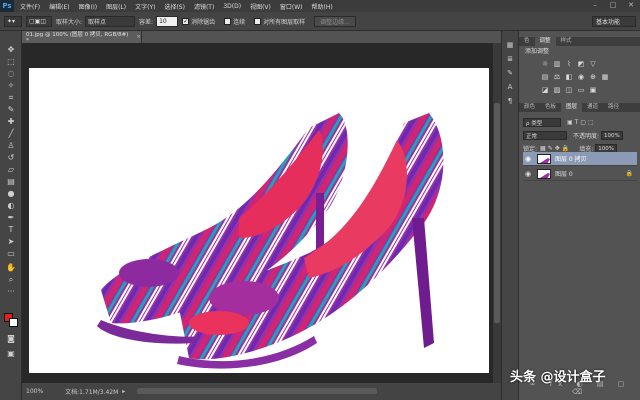  What do you see at coordinates (11, 268) in the screenshot?
I see `hand-tool-icon: ✋` at bounding box center [11, 268].